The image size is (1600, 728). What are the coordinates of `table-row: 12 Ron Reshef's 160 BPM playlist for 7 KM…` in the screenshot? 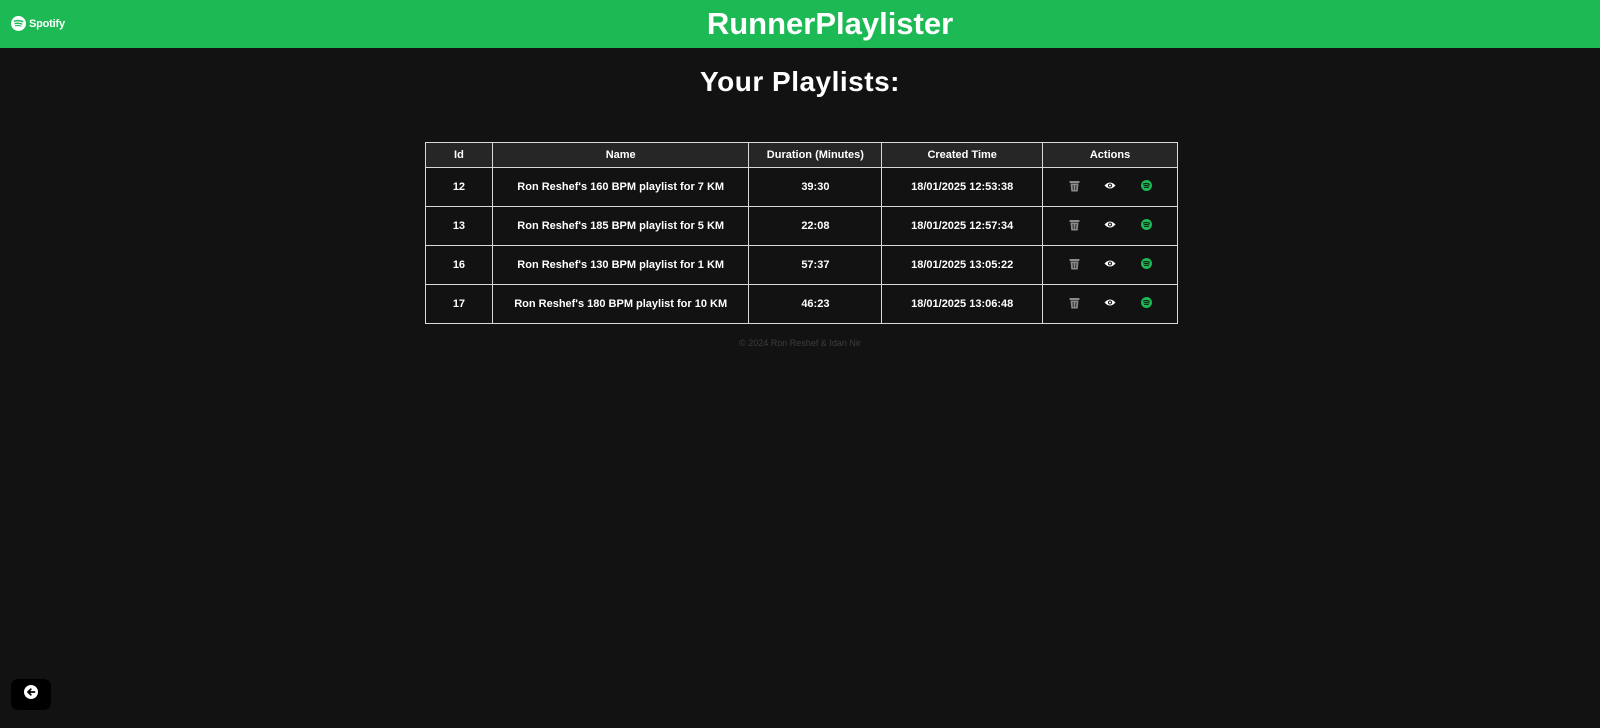 It's located at (801, 187).